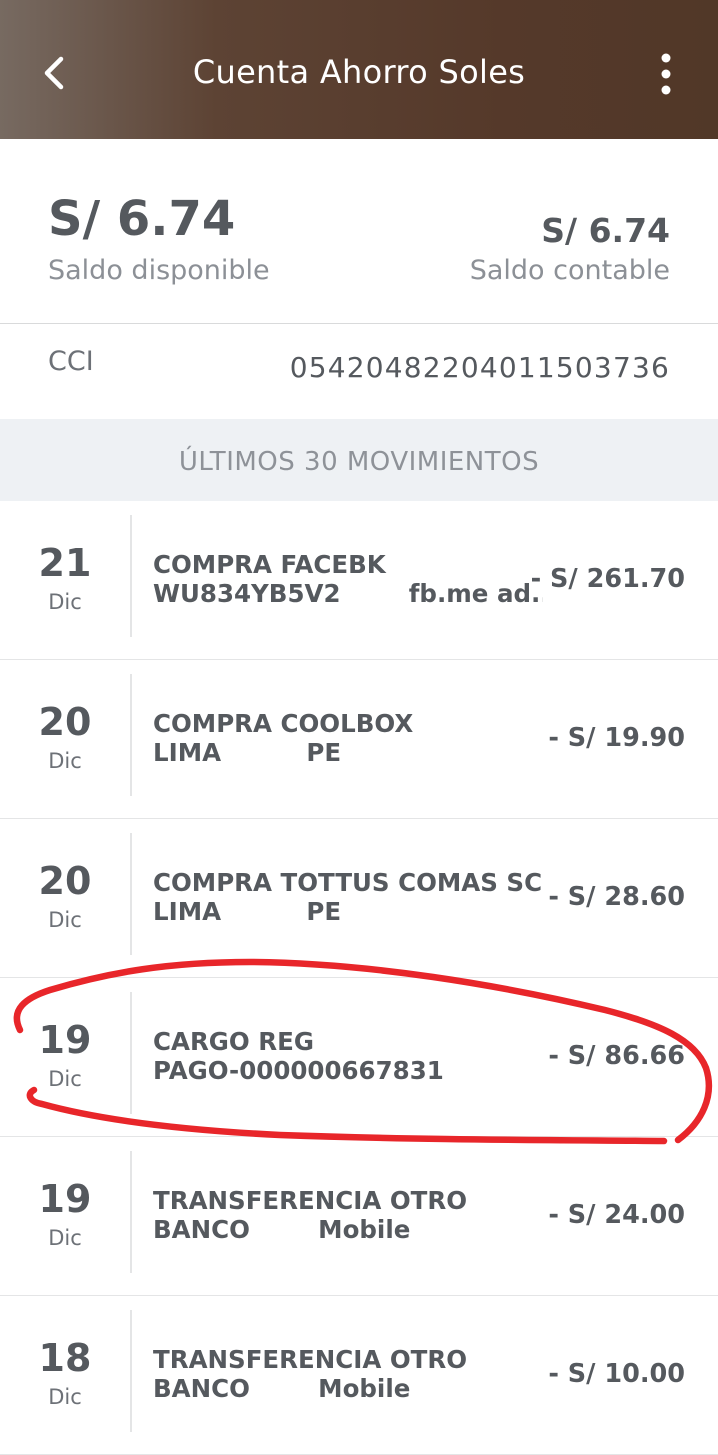 Image resolution: width=718 pixels, height=1455 pixels. I want to click on chevron-left-icon, so click(54, 73).